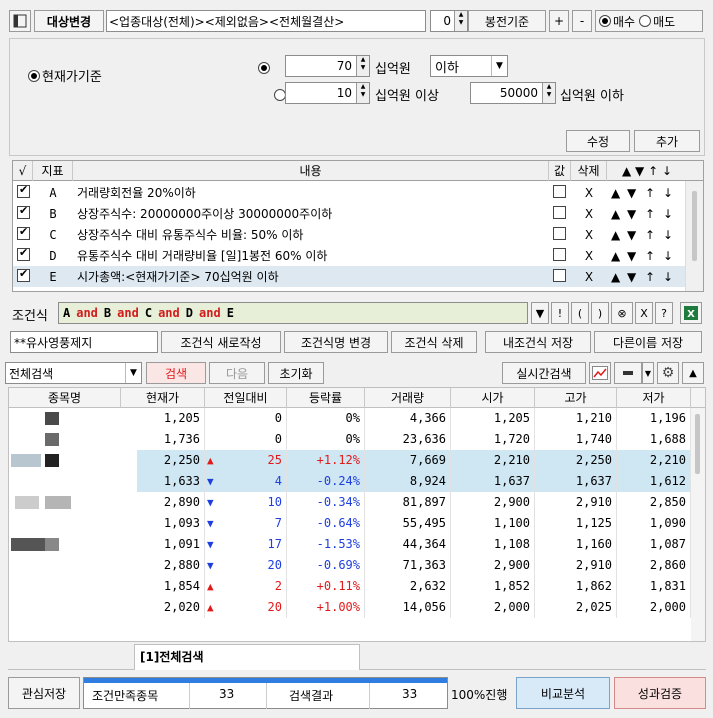 The height and width of the screenshot is (718, 713). What do you see at coordinates (668, 373) in the screenshot?
I see `settings-button: ⚙` at bounding box center [668, 373].